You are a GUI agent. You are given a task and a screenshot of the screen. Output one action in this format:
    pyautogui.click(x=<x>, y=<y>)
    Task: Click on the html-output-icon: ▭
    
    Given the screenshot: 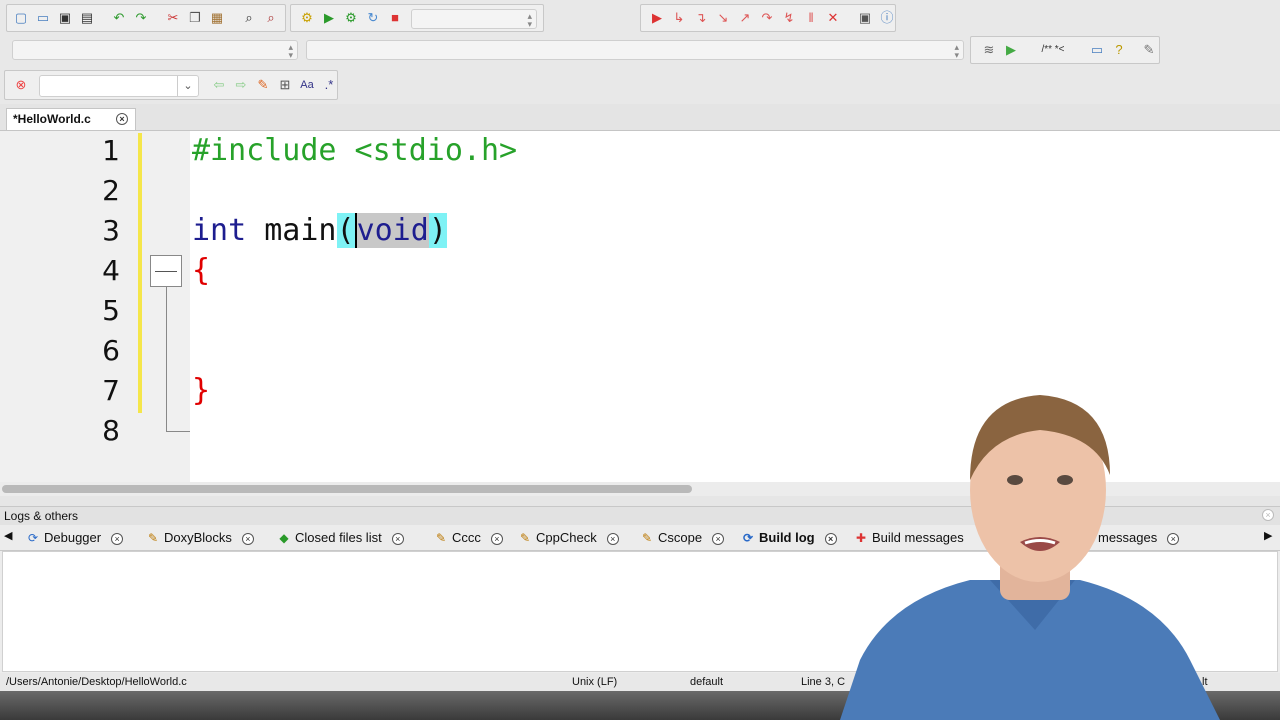 What is the action you would take?
    pyautogui.click(x=1097, y=50)
    